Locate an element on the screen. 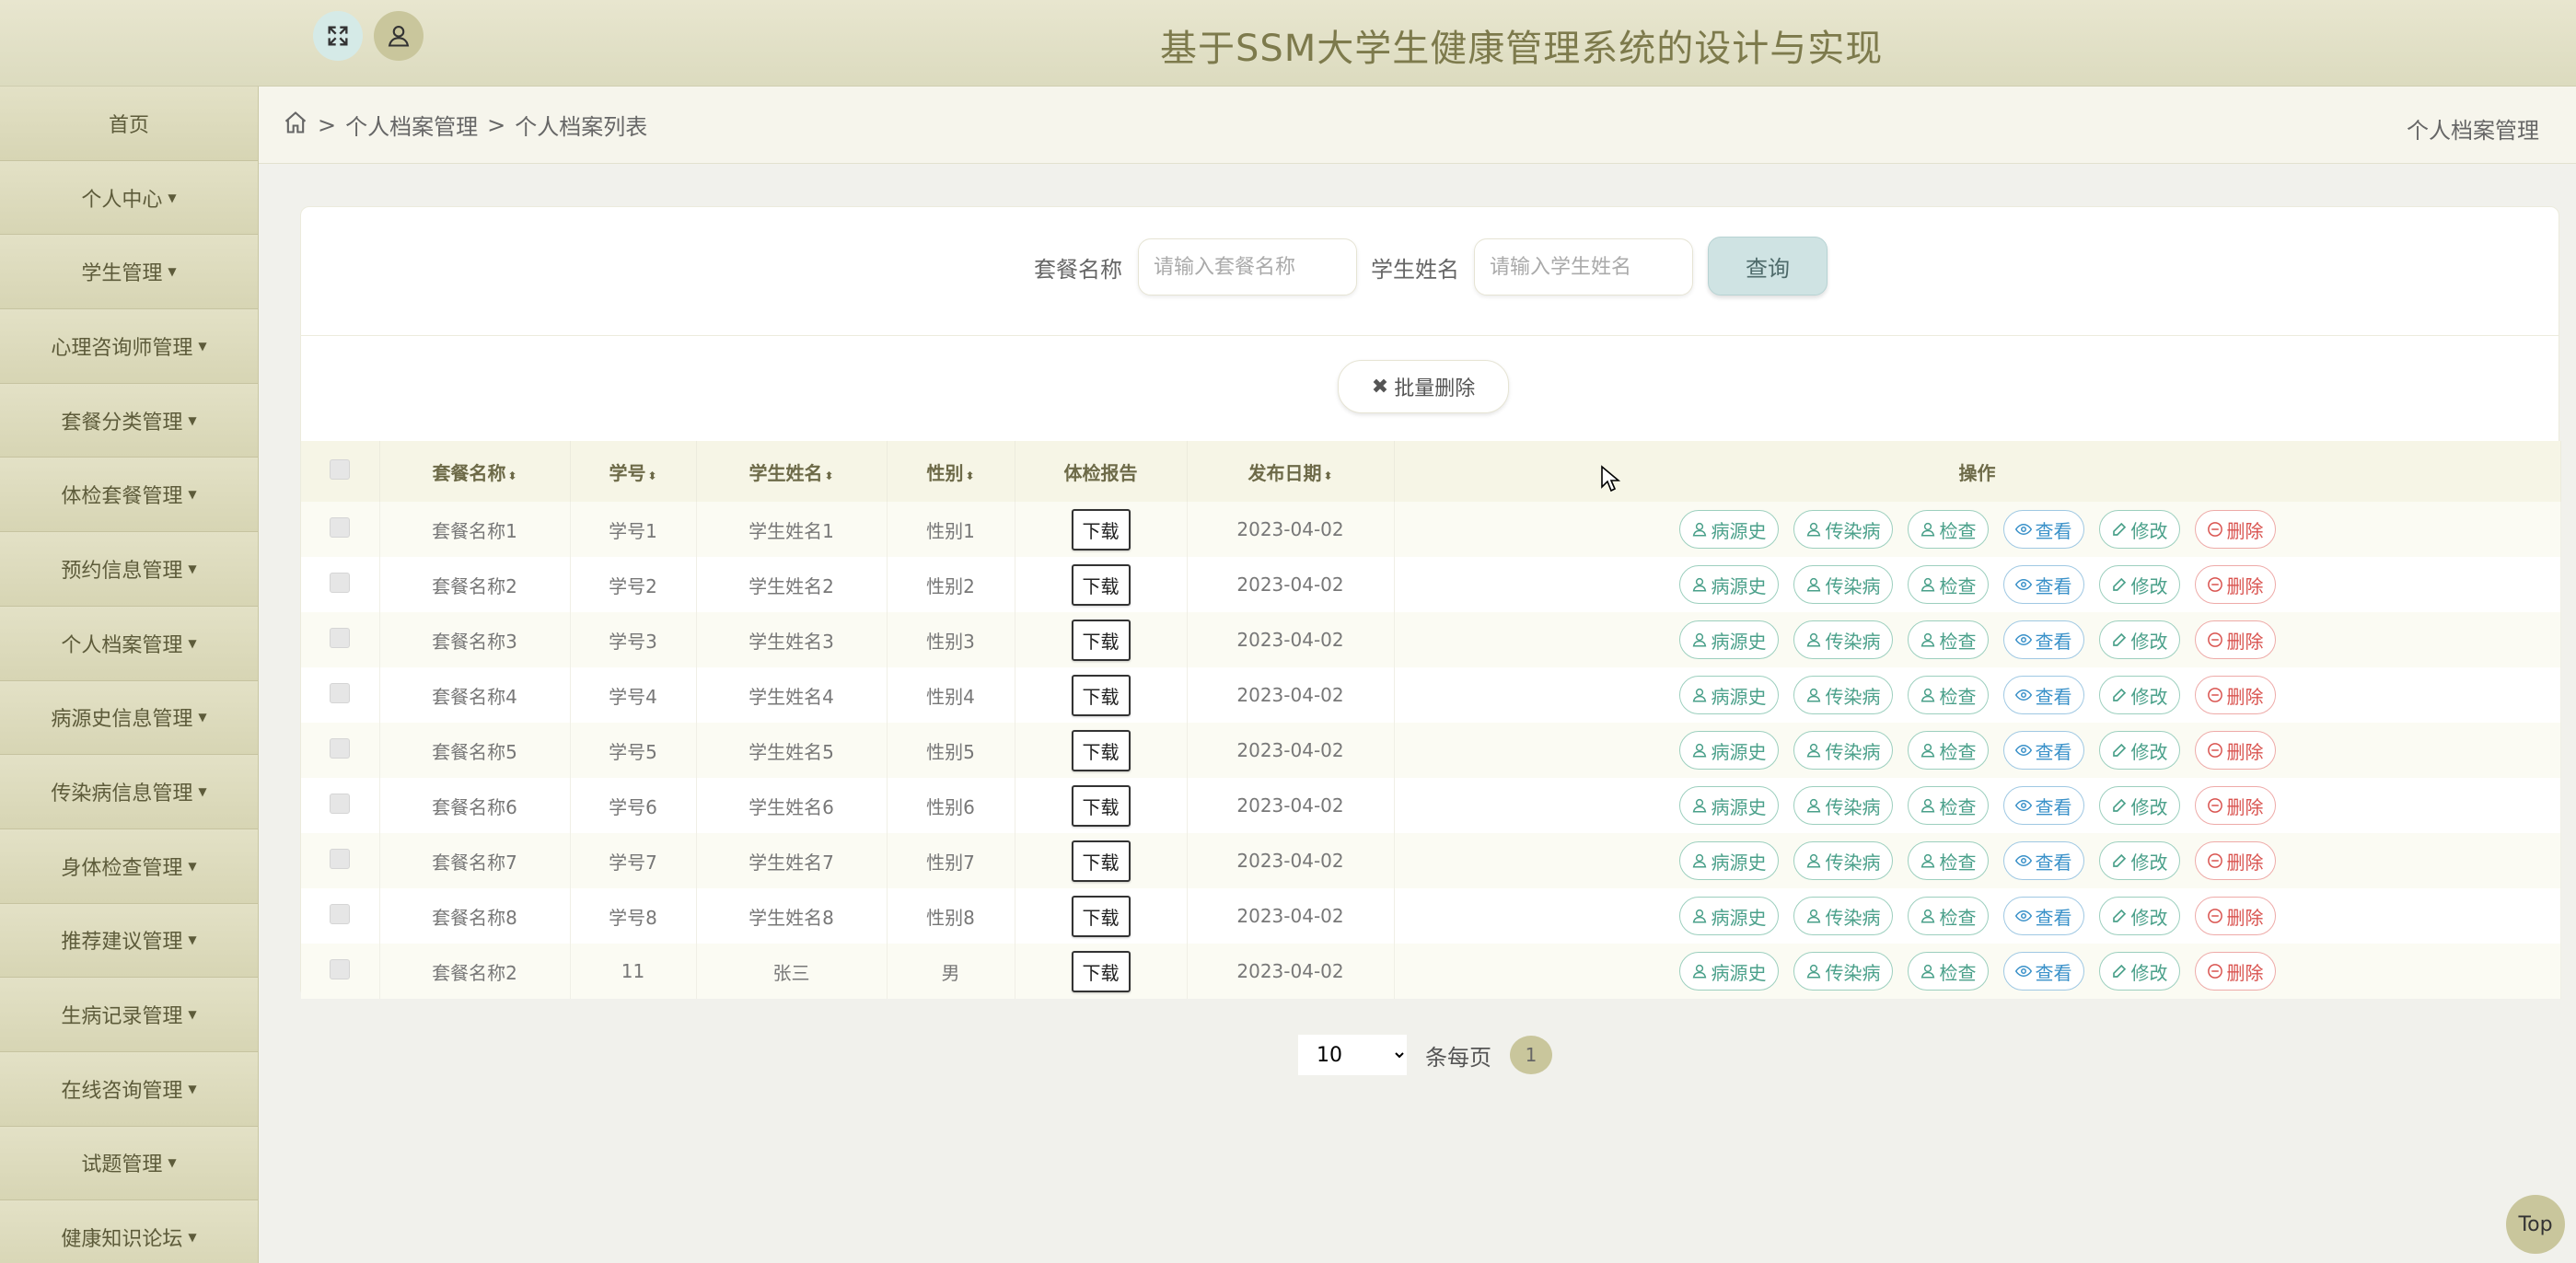  sidebar-item: 传染病信息管理 ▼ is located at coordinates (129, 792).